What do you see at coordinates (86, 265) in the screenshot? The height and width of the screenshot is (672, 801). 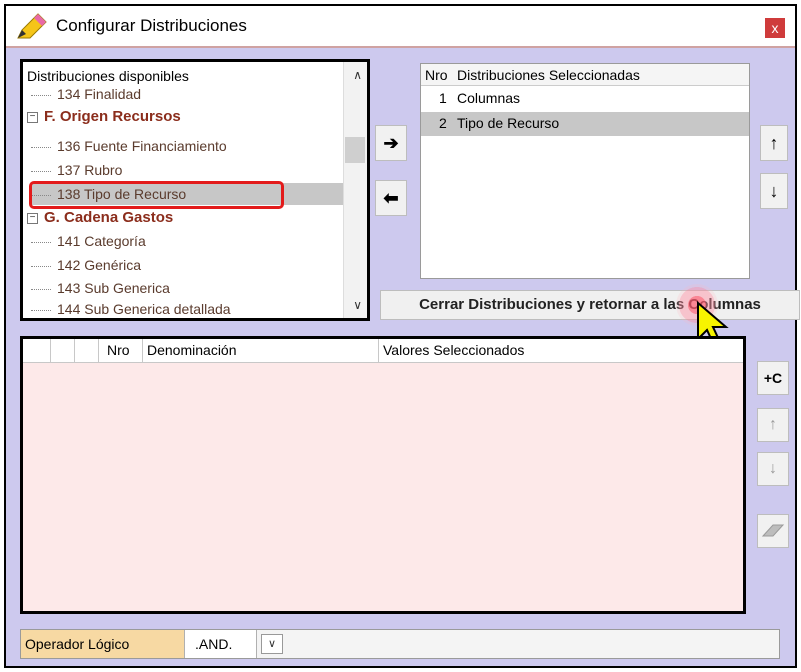 I see `tree-item-142: 142 Genérica` at bounding box center [86, 265].